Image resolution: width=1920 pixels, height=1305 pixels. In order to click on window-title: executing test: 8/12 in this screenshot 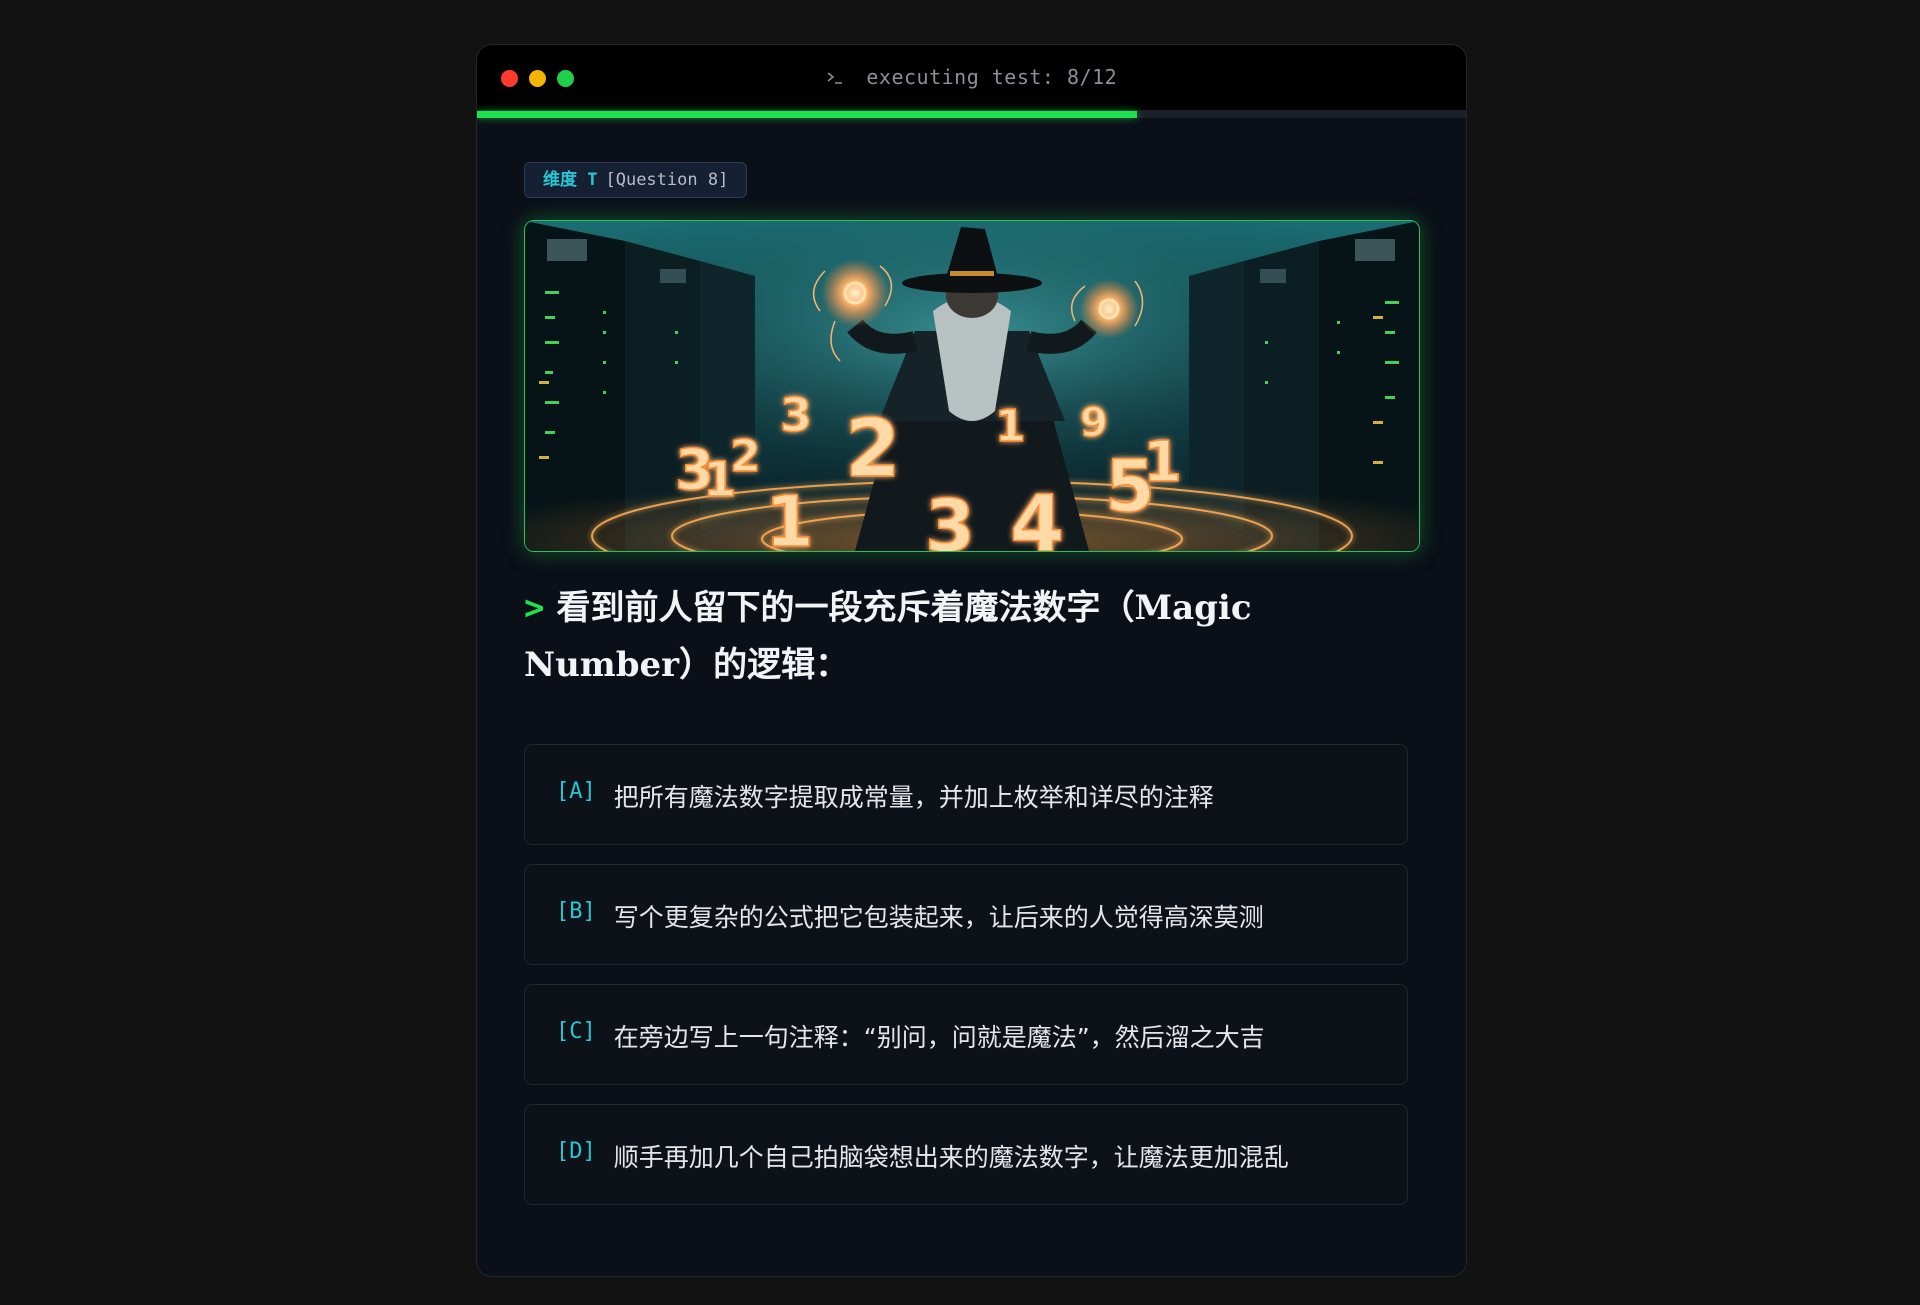, I will do `click(971, 77)`.